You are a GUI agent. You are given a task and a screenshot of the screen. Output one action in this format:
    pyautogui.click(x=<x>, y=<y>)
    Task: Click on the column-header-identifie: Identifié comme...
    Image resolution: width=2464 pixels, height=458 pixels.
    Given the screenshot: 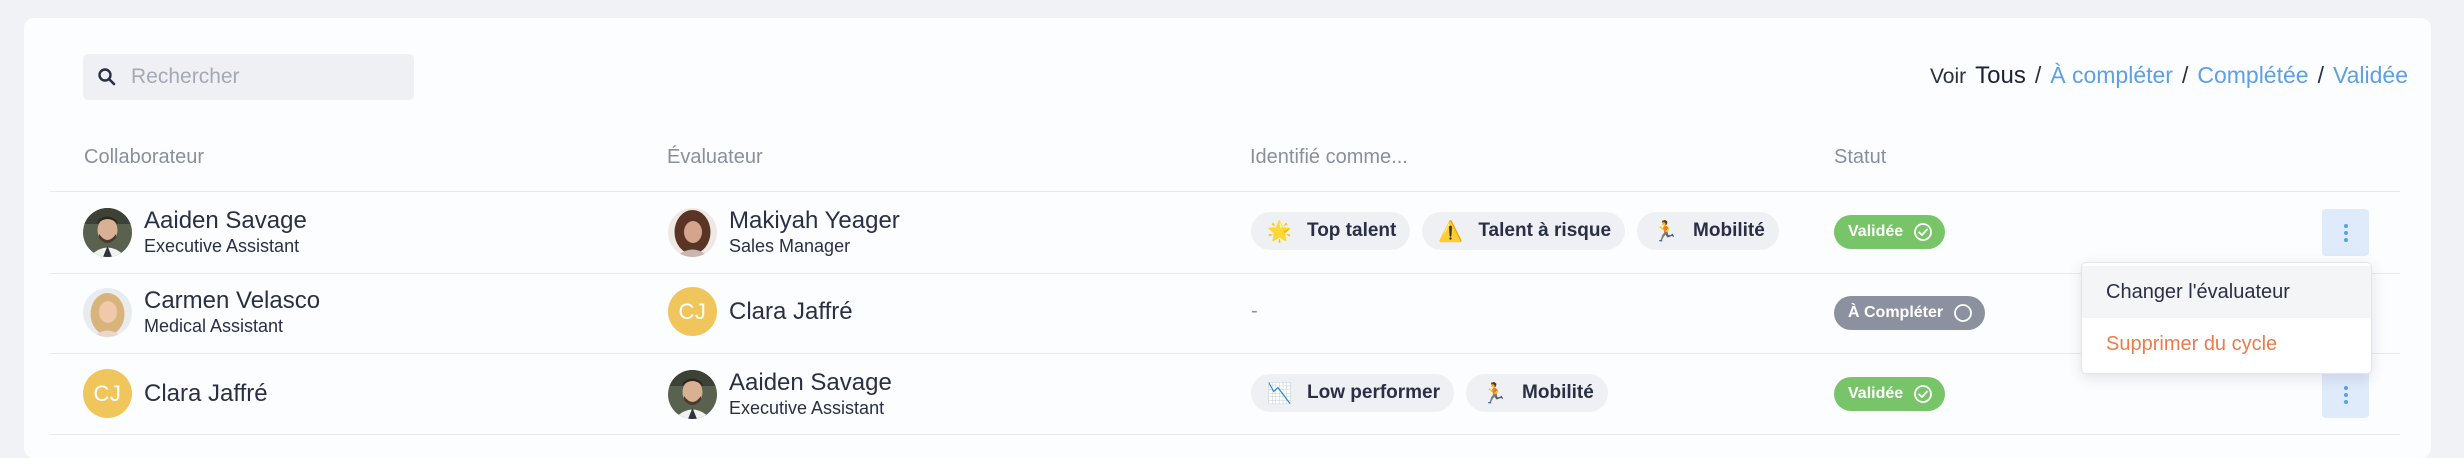 What is the action you would take?
    pyautogui.click(x=1329, y=157)
    